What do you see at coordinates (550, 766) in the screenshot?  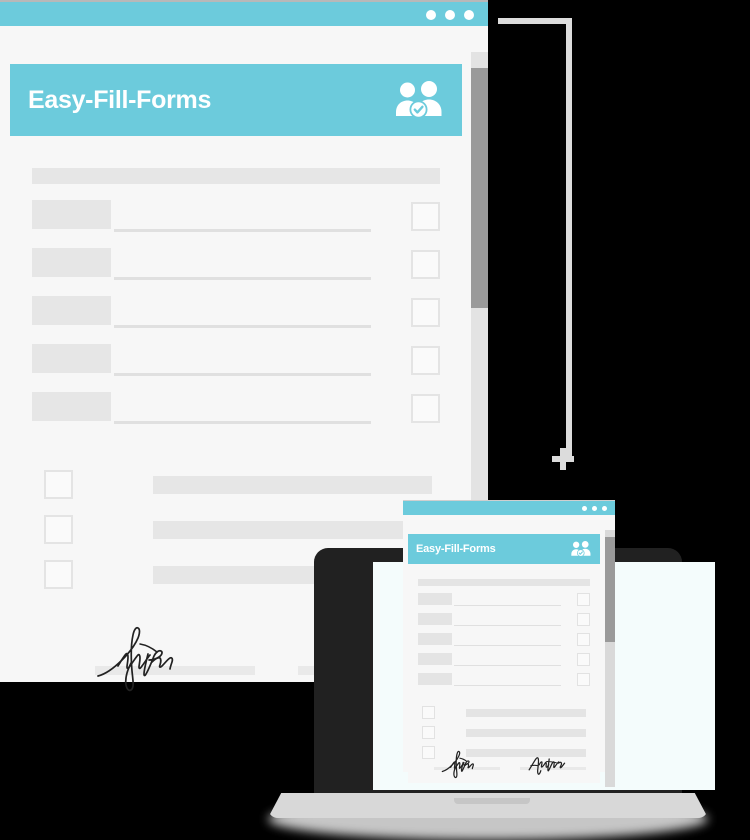 I see `signature-right` at bounding box center [550, 766].